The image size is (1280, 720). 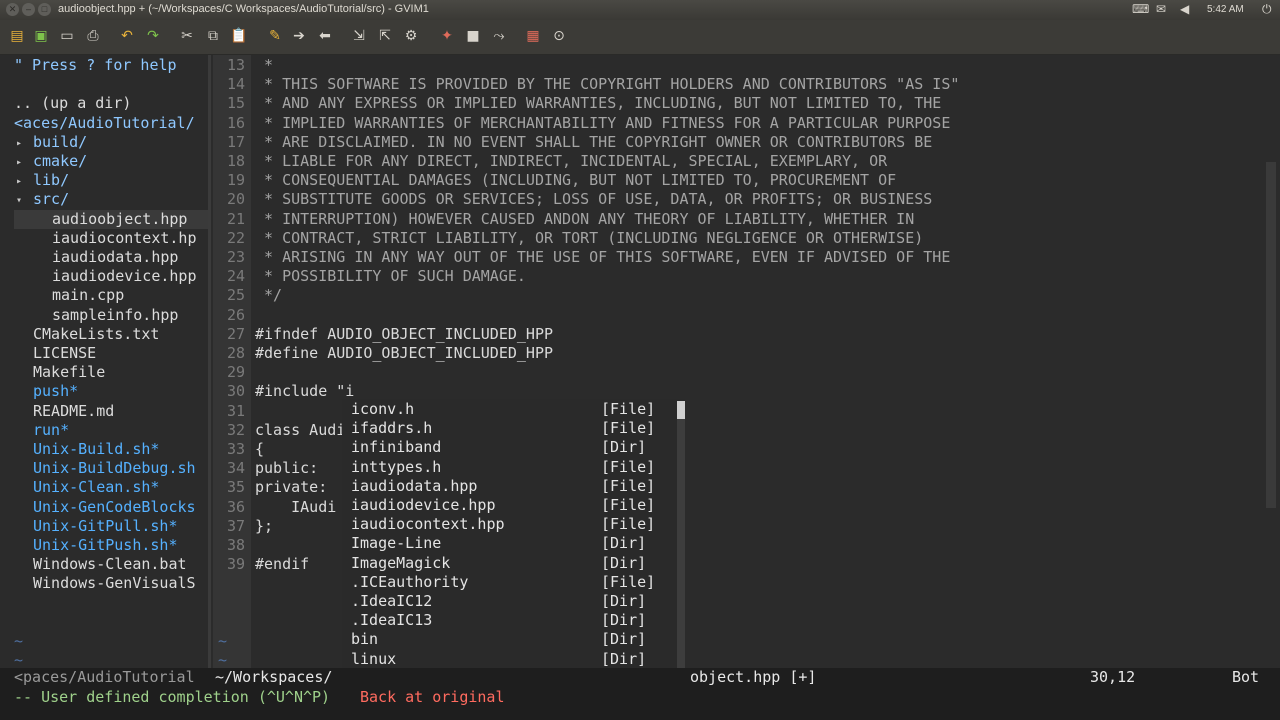 What do you see at coordinates (508, 486) in the screenshot?
I see `completion-item: iaudiodata.hpp [File]` at bounding box center [508, 486].